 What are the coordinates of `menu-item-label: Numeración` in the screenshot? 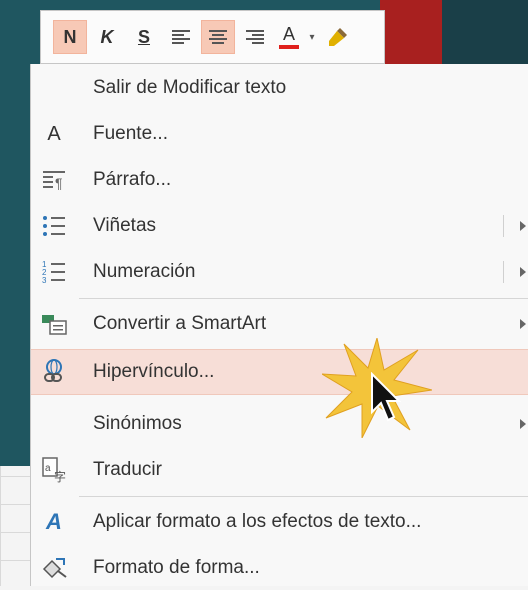 It's located at (144, 271).